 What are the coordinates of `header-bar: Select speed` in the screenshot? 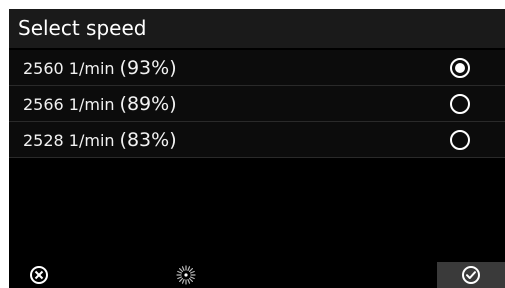 It's located at (257, 28).